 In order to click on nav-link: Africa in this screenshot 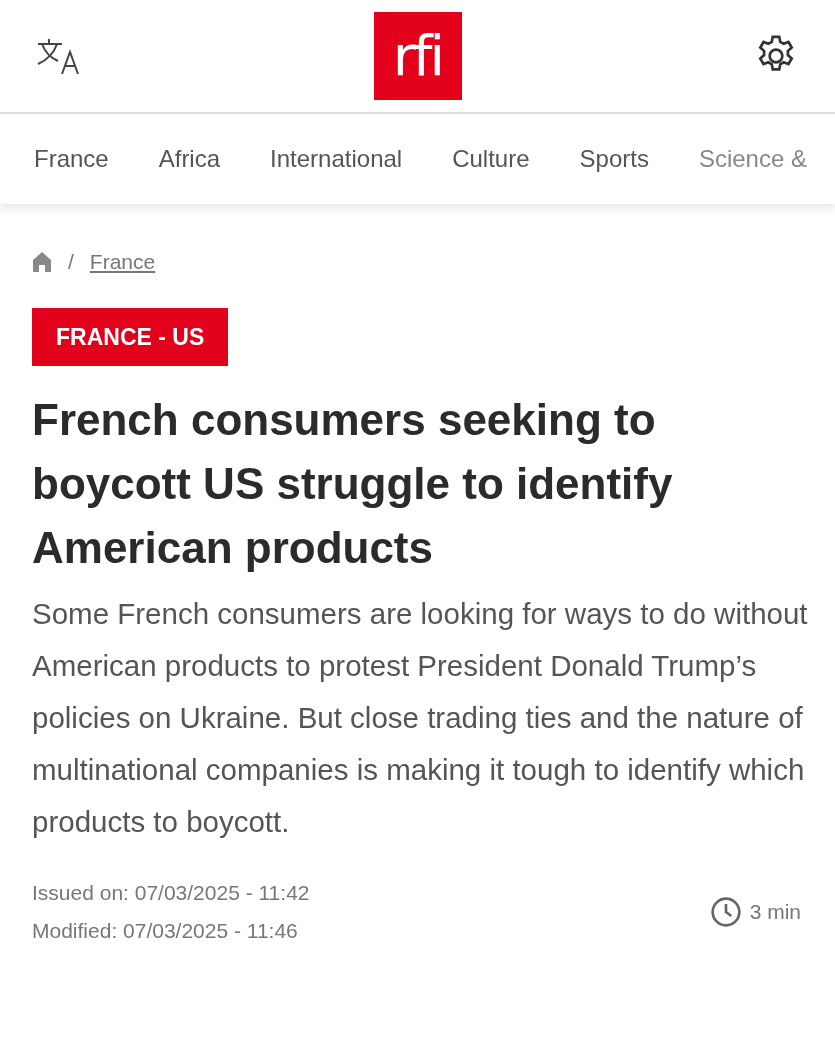, I will do `click(189, 159)`.